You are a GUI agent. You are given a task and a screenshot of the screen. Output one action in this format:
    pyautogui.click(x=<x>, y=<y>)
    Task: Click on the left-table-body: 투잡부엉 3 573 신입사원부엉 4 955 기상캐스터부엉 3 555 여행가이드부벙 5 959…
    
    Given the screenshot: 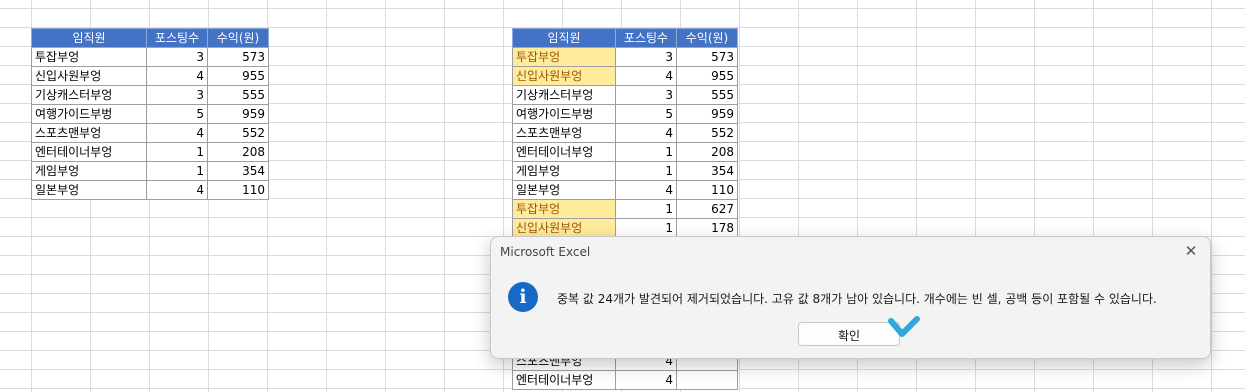 What is the action you would take?
    pyautogui.click(x=150, y=123)
    